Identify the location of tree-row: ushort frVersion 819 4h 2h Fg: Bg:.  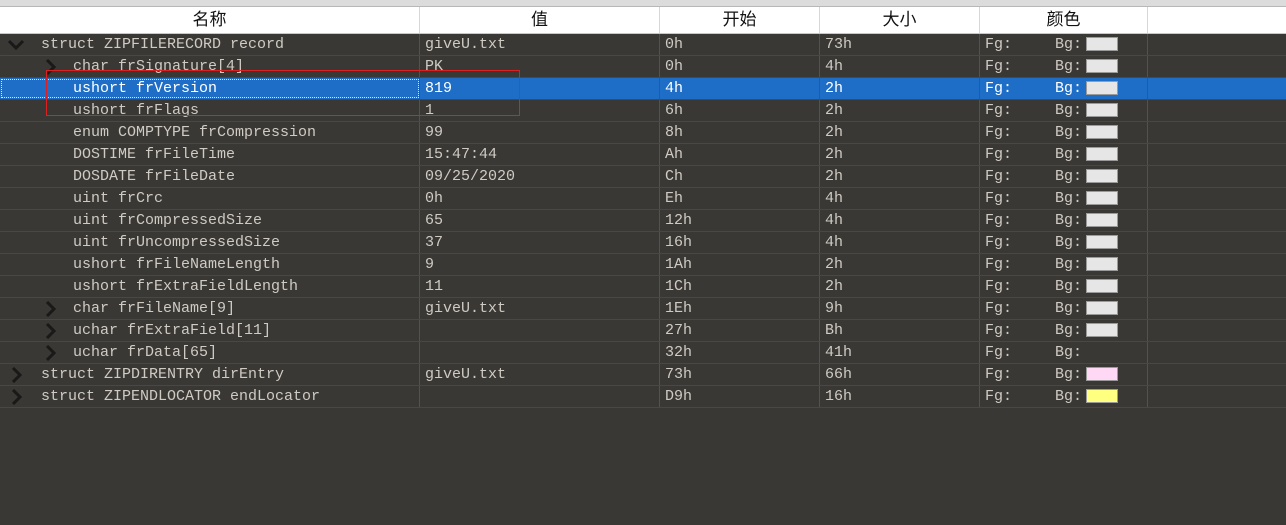
(643, 89).